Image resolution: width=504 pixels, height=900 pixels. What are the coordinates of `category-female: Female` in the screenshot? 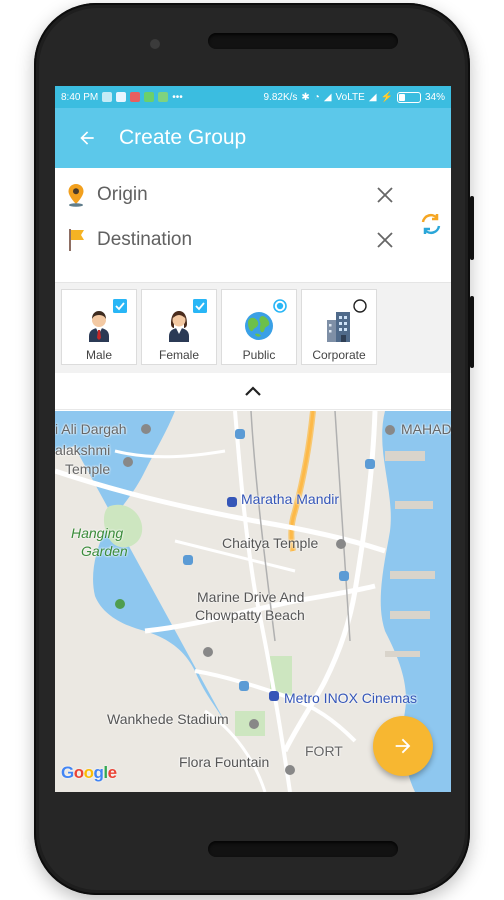 It's located at (179, 327).